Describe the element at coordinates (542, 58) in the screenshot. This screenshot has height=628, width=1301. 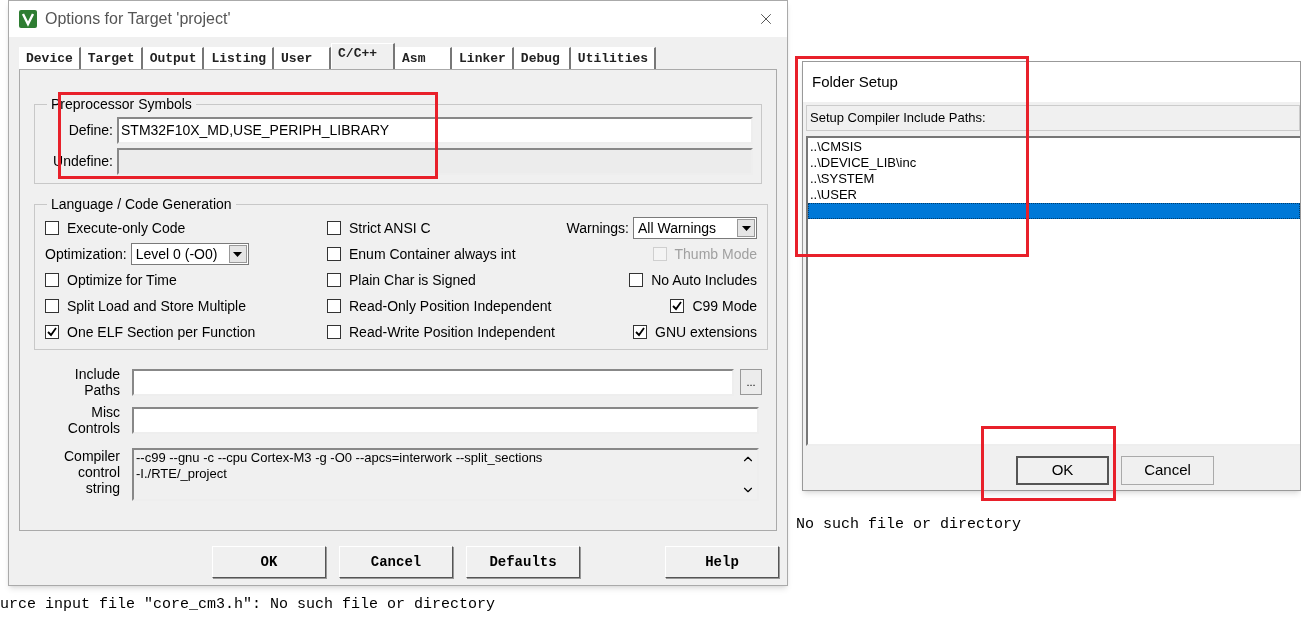
I see `tab: Debug` at that location.